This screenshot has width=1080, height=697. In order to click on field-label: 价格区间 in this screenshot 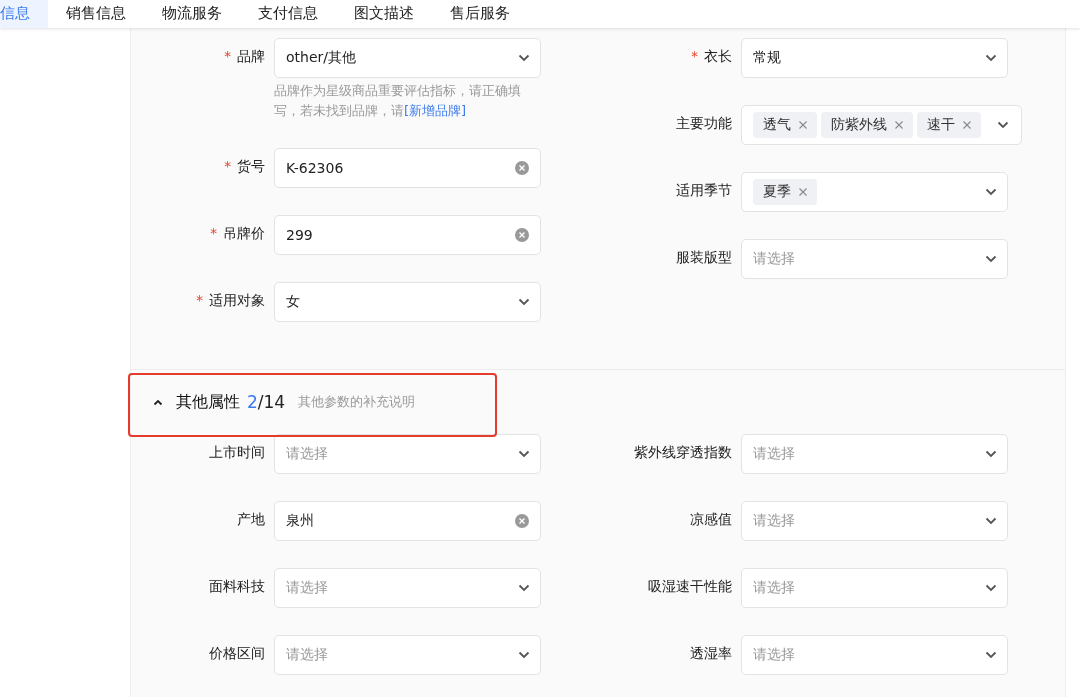, I will do `click(237, 654)`.